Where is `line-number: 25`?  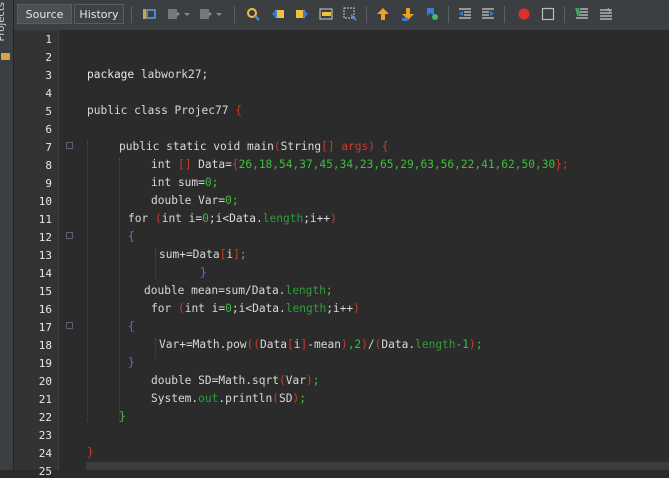
line-number: 25 is located at coordinates (45, 471).